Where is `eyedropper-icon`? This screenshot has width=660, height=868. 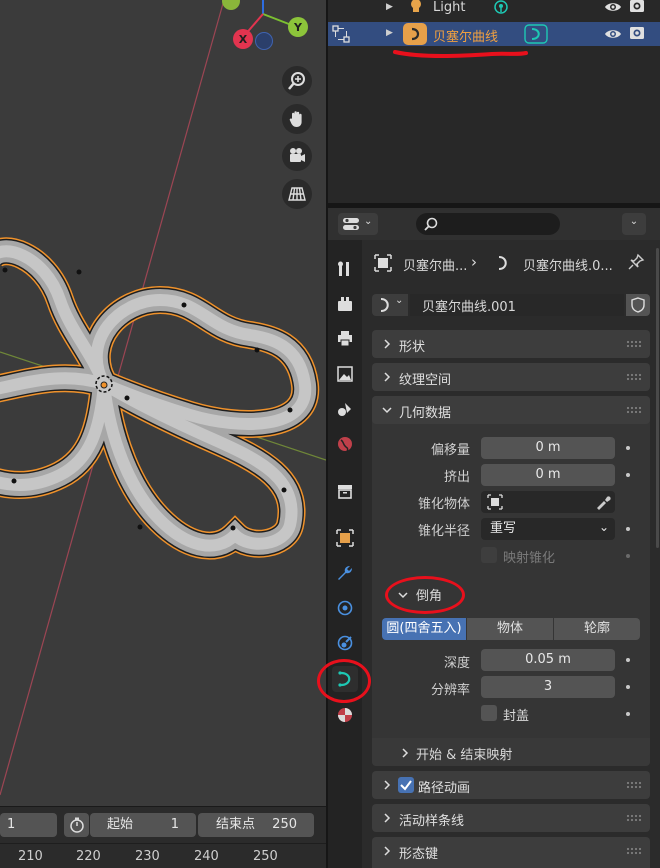
eyedropper-icon is located at coordinates (603, 502).